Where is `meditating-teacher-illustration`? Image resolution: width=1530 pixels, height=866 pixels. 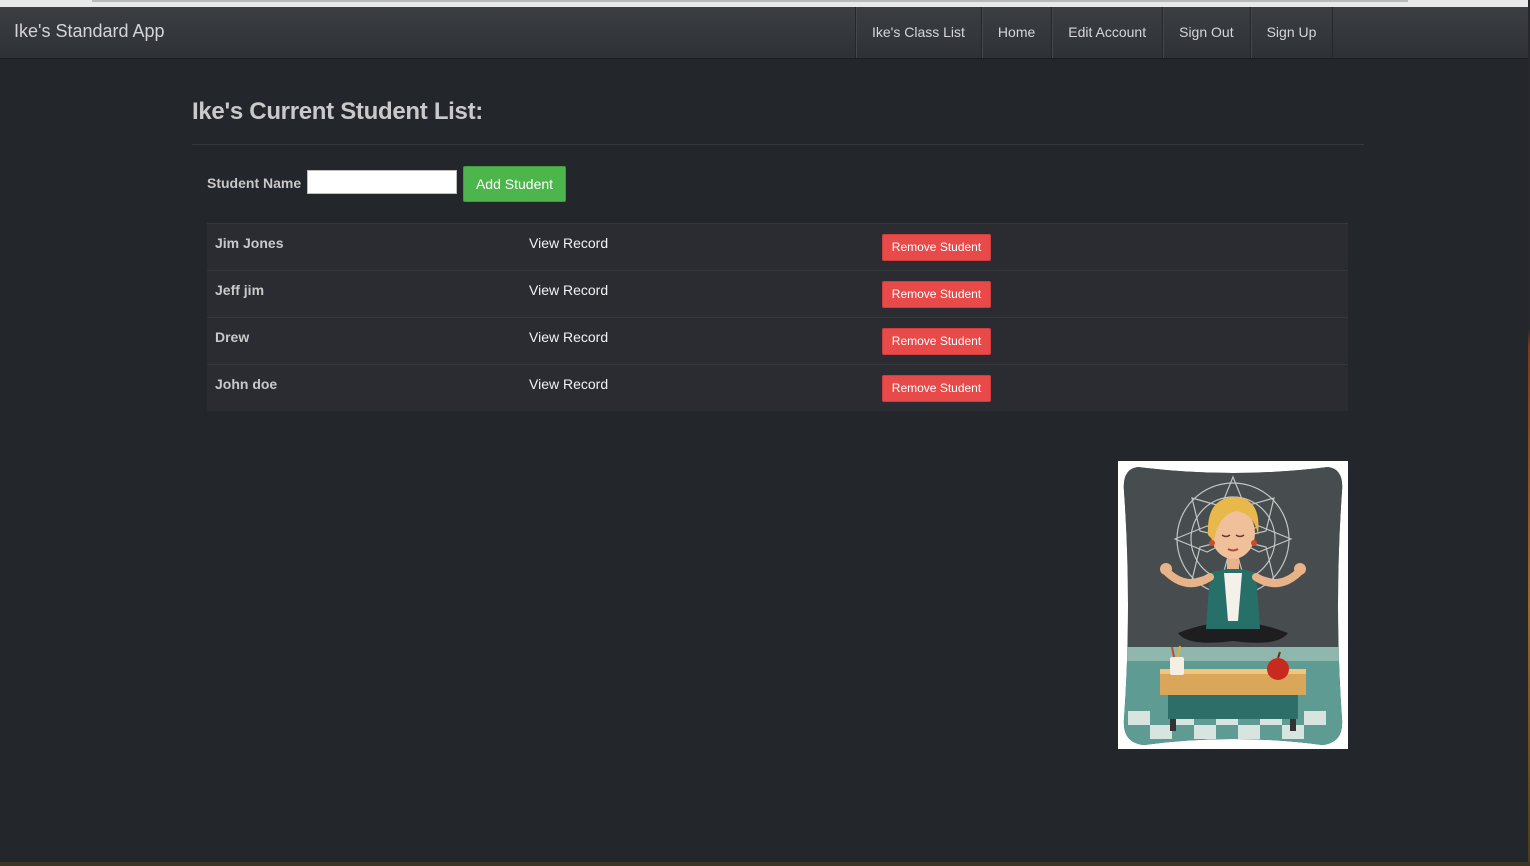
meditating-teacher-illustration is located at coordinates (1233, 605).